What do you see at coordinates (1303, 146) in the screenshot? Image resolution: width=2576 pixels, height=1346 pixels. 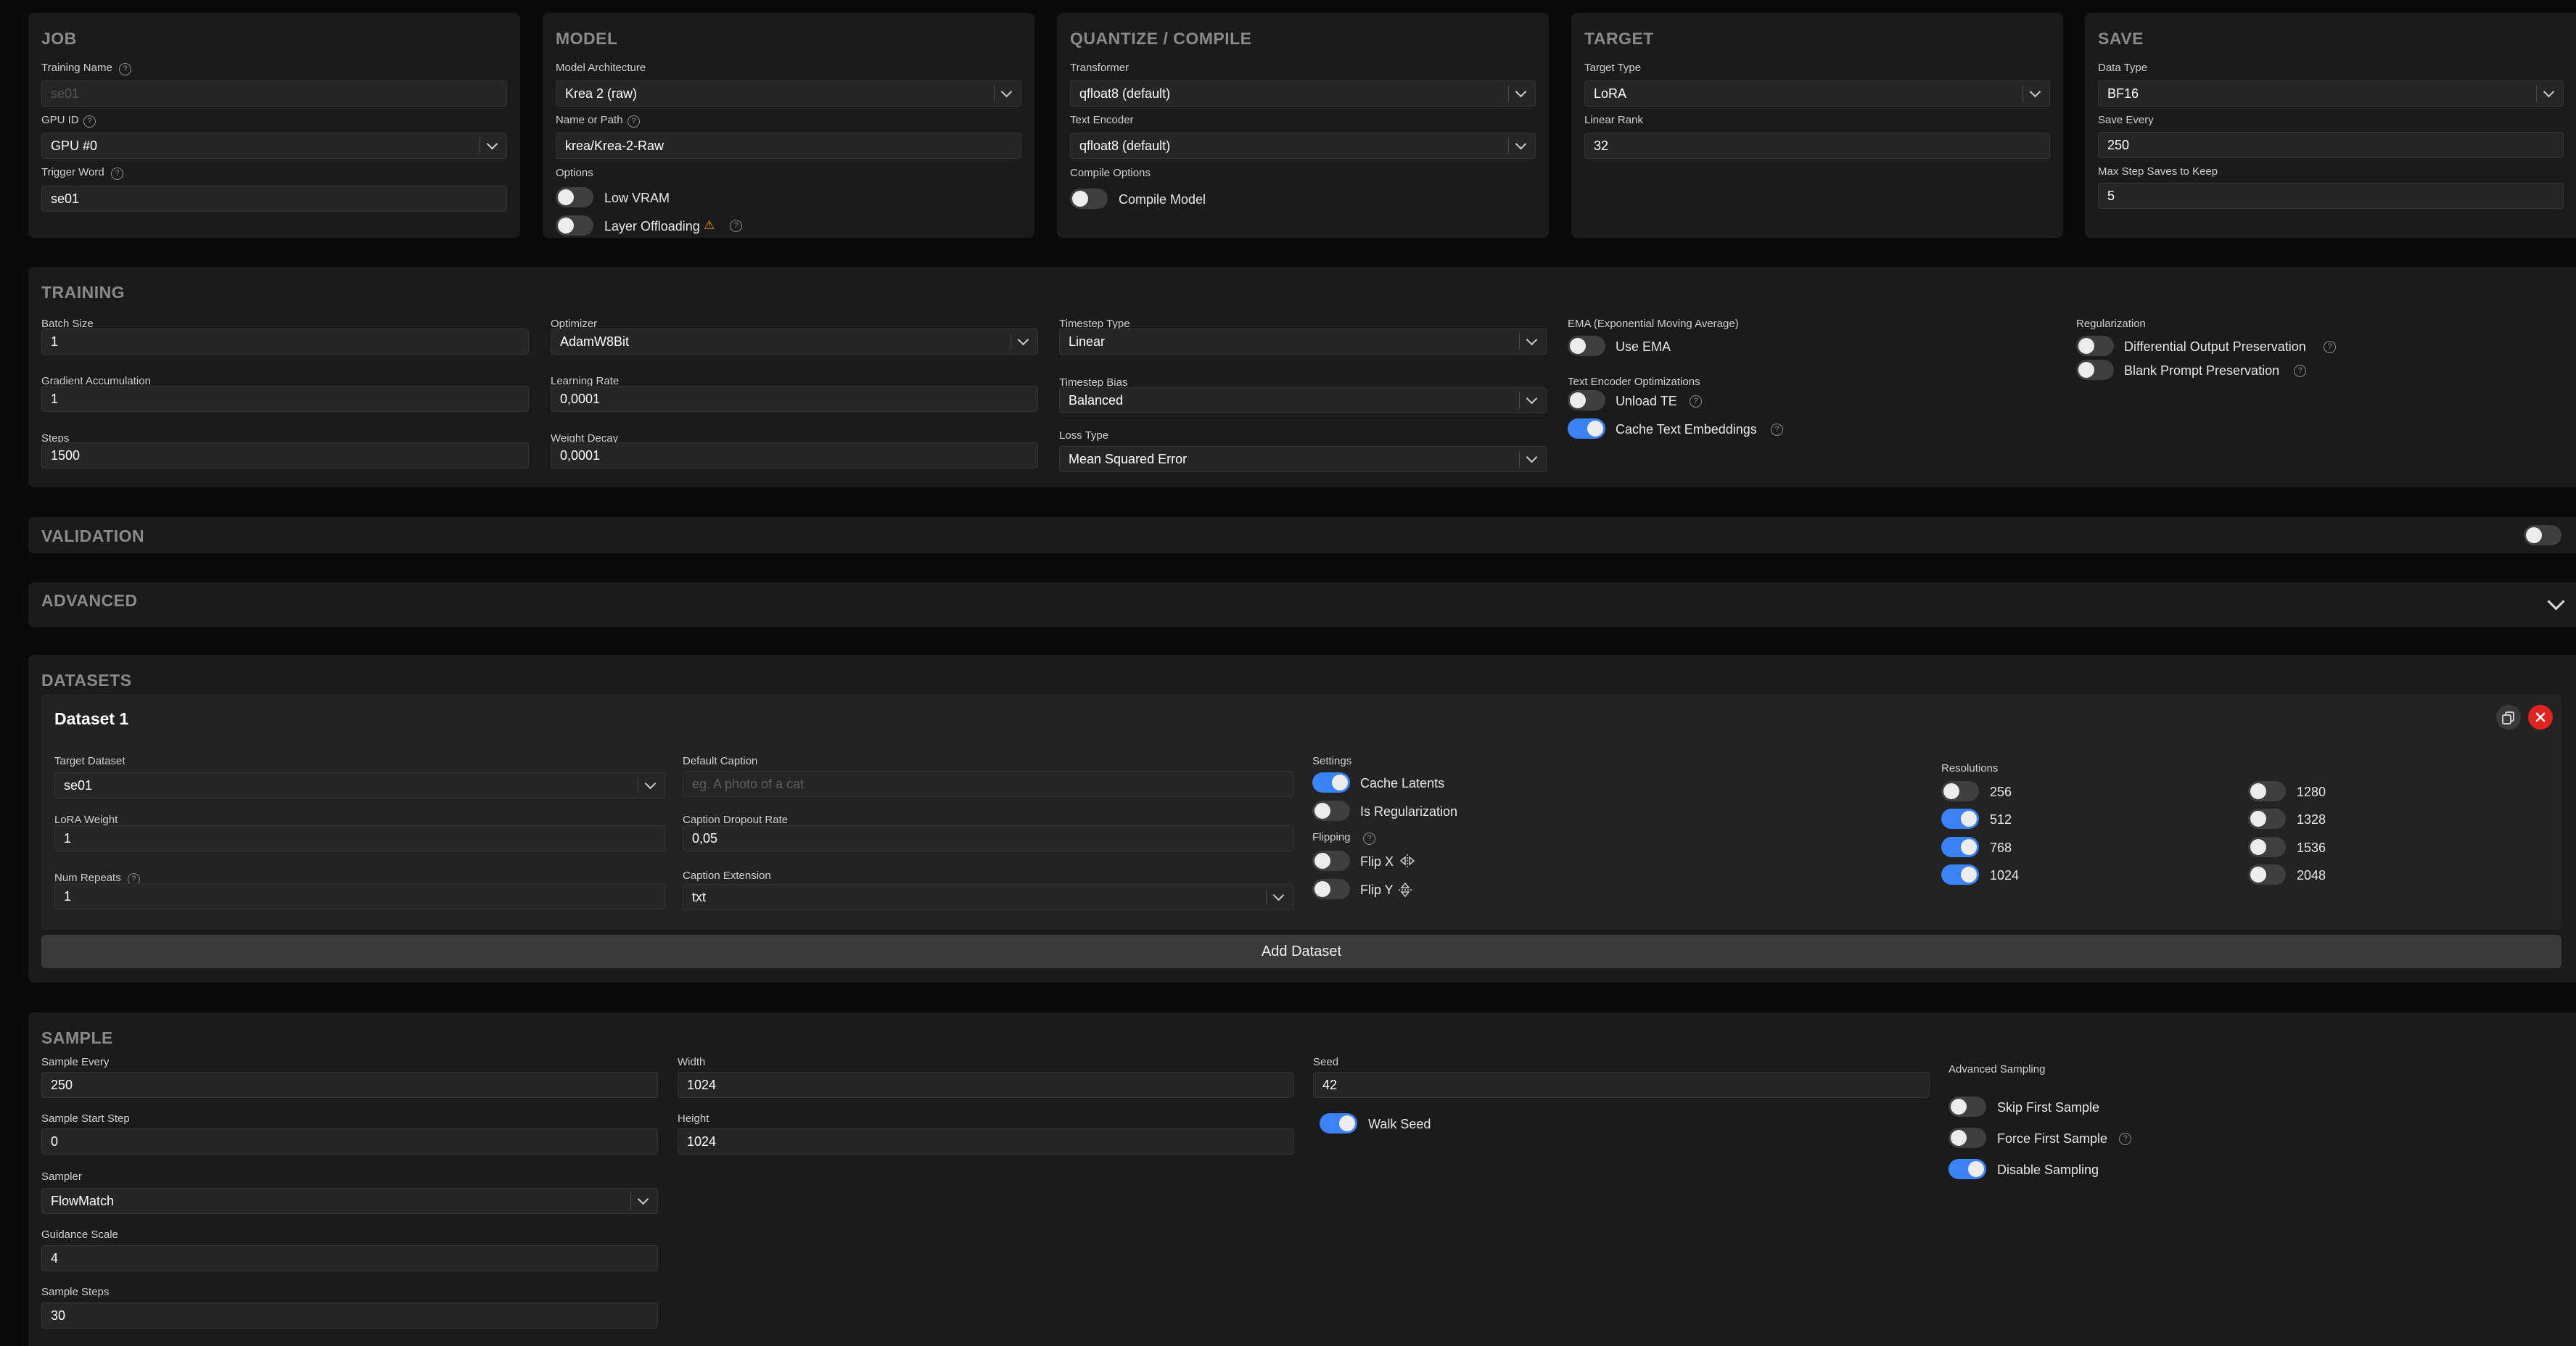 I see `text-encoder-select: qfloat8 (default)` at bounding box center [1303, 146].